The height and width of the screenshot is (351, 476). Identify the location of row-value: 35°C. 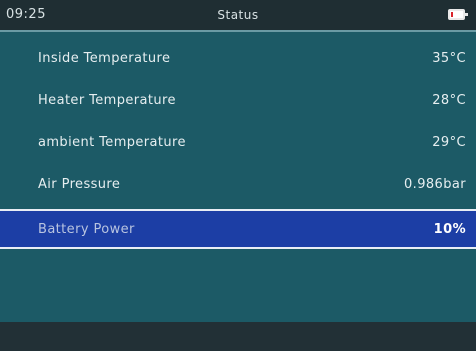
(449, 58).